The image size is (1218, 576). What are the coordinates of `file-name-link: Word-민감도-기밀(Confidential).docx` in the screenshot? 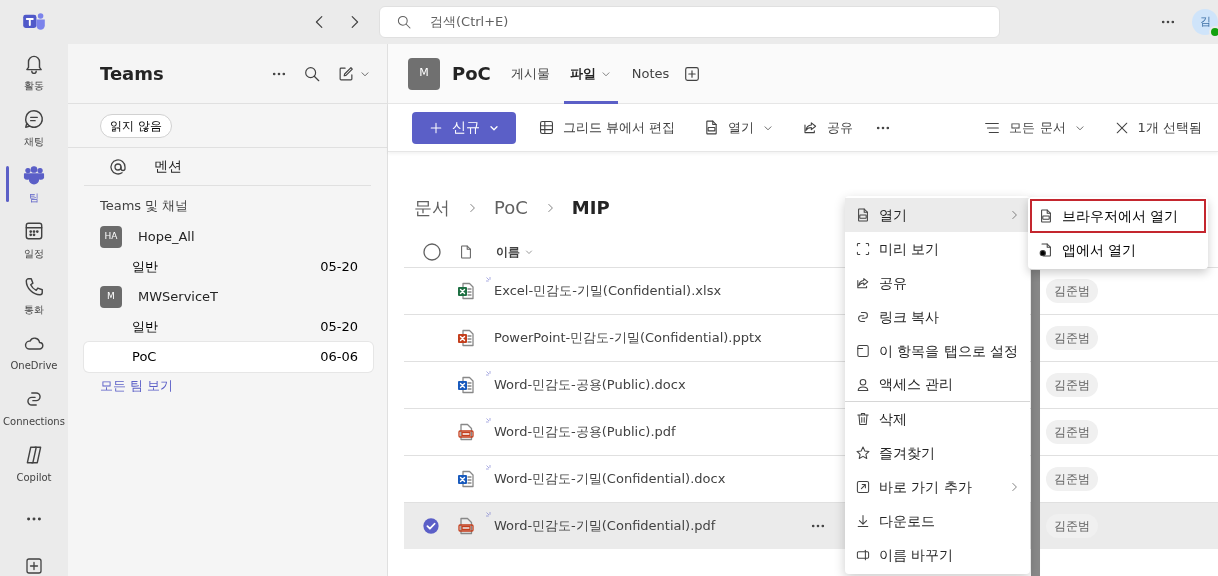 It's located at (610, 479).